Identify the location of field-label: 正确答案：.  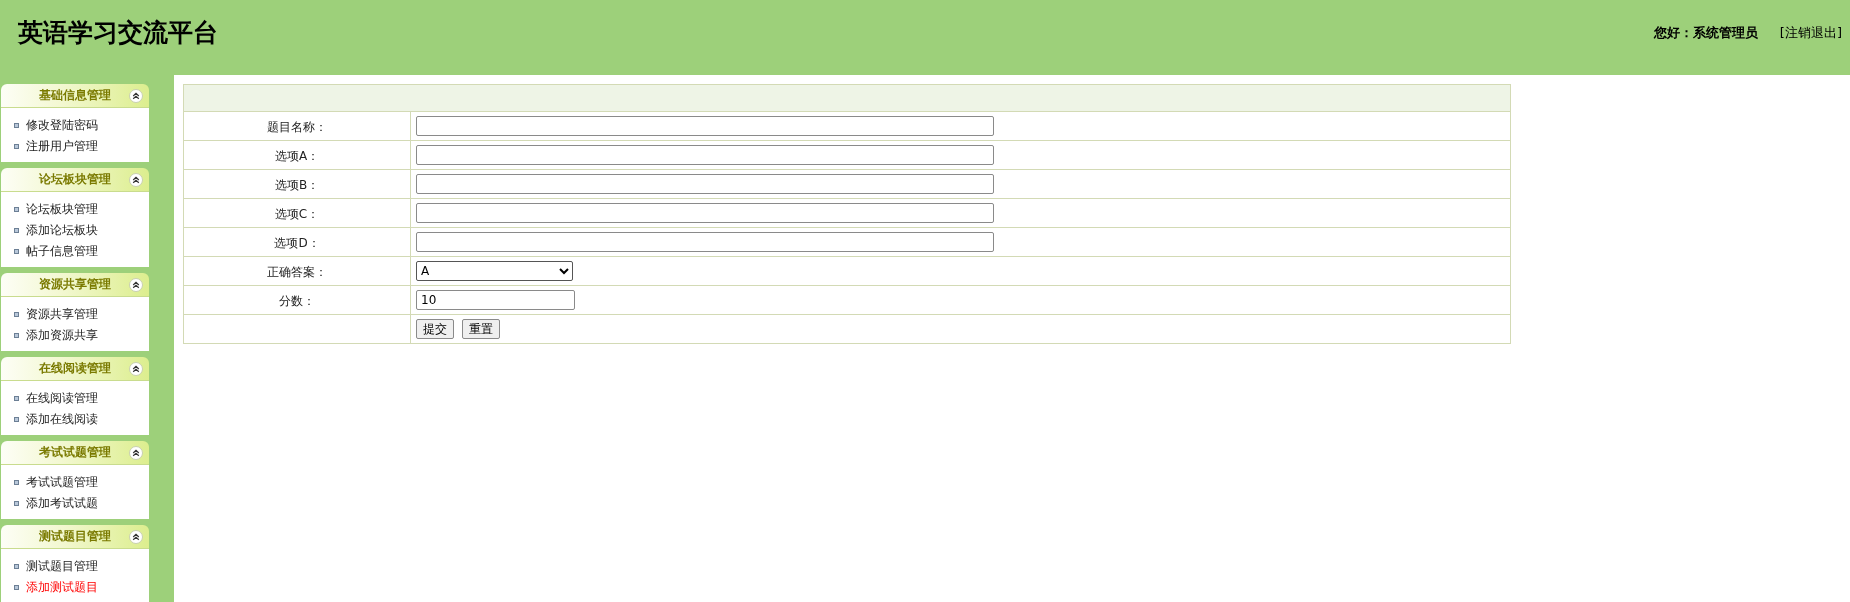
(297, 272).